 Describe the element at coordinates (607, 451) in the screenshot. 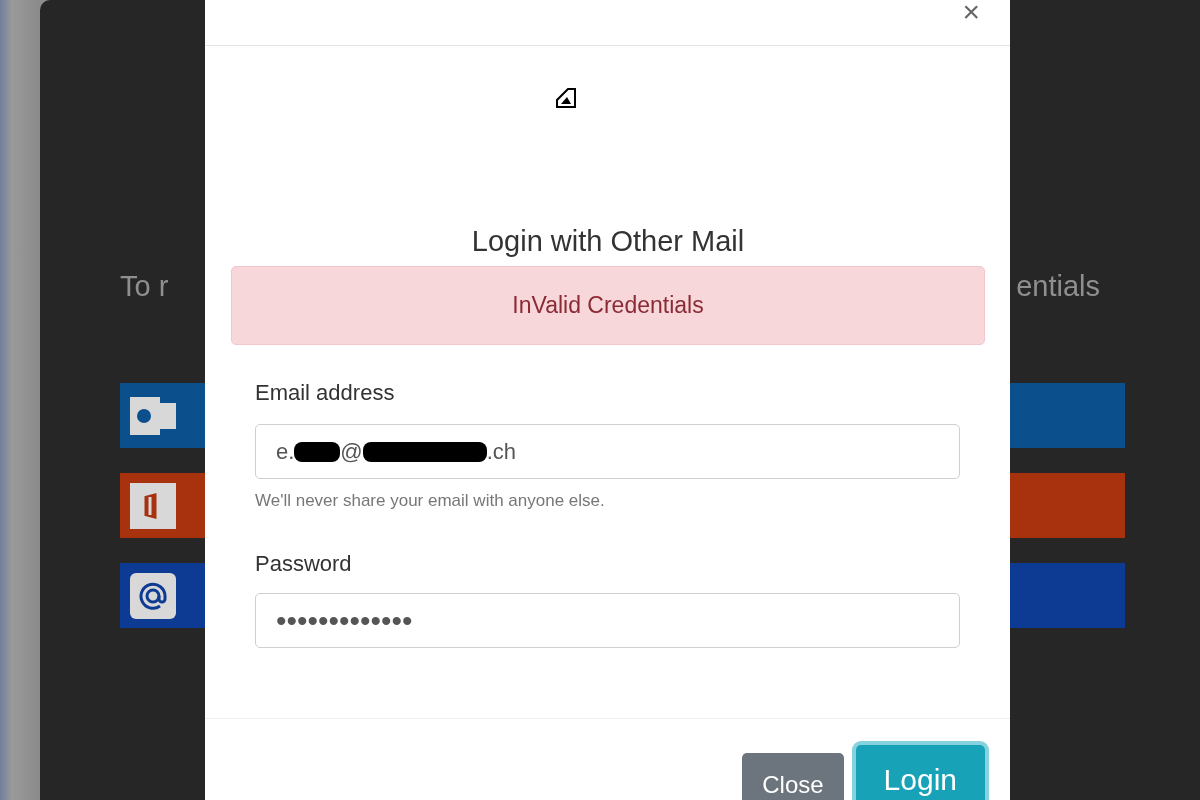

I see `email-field: e. @ .ch` at that location.